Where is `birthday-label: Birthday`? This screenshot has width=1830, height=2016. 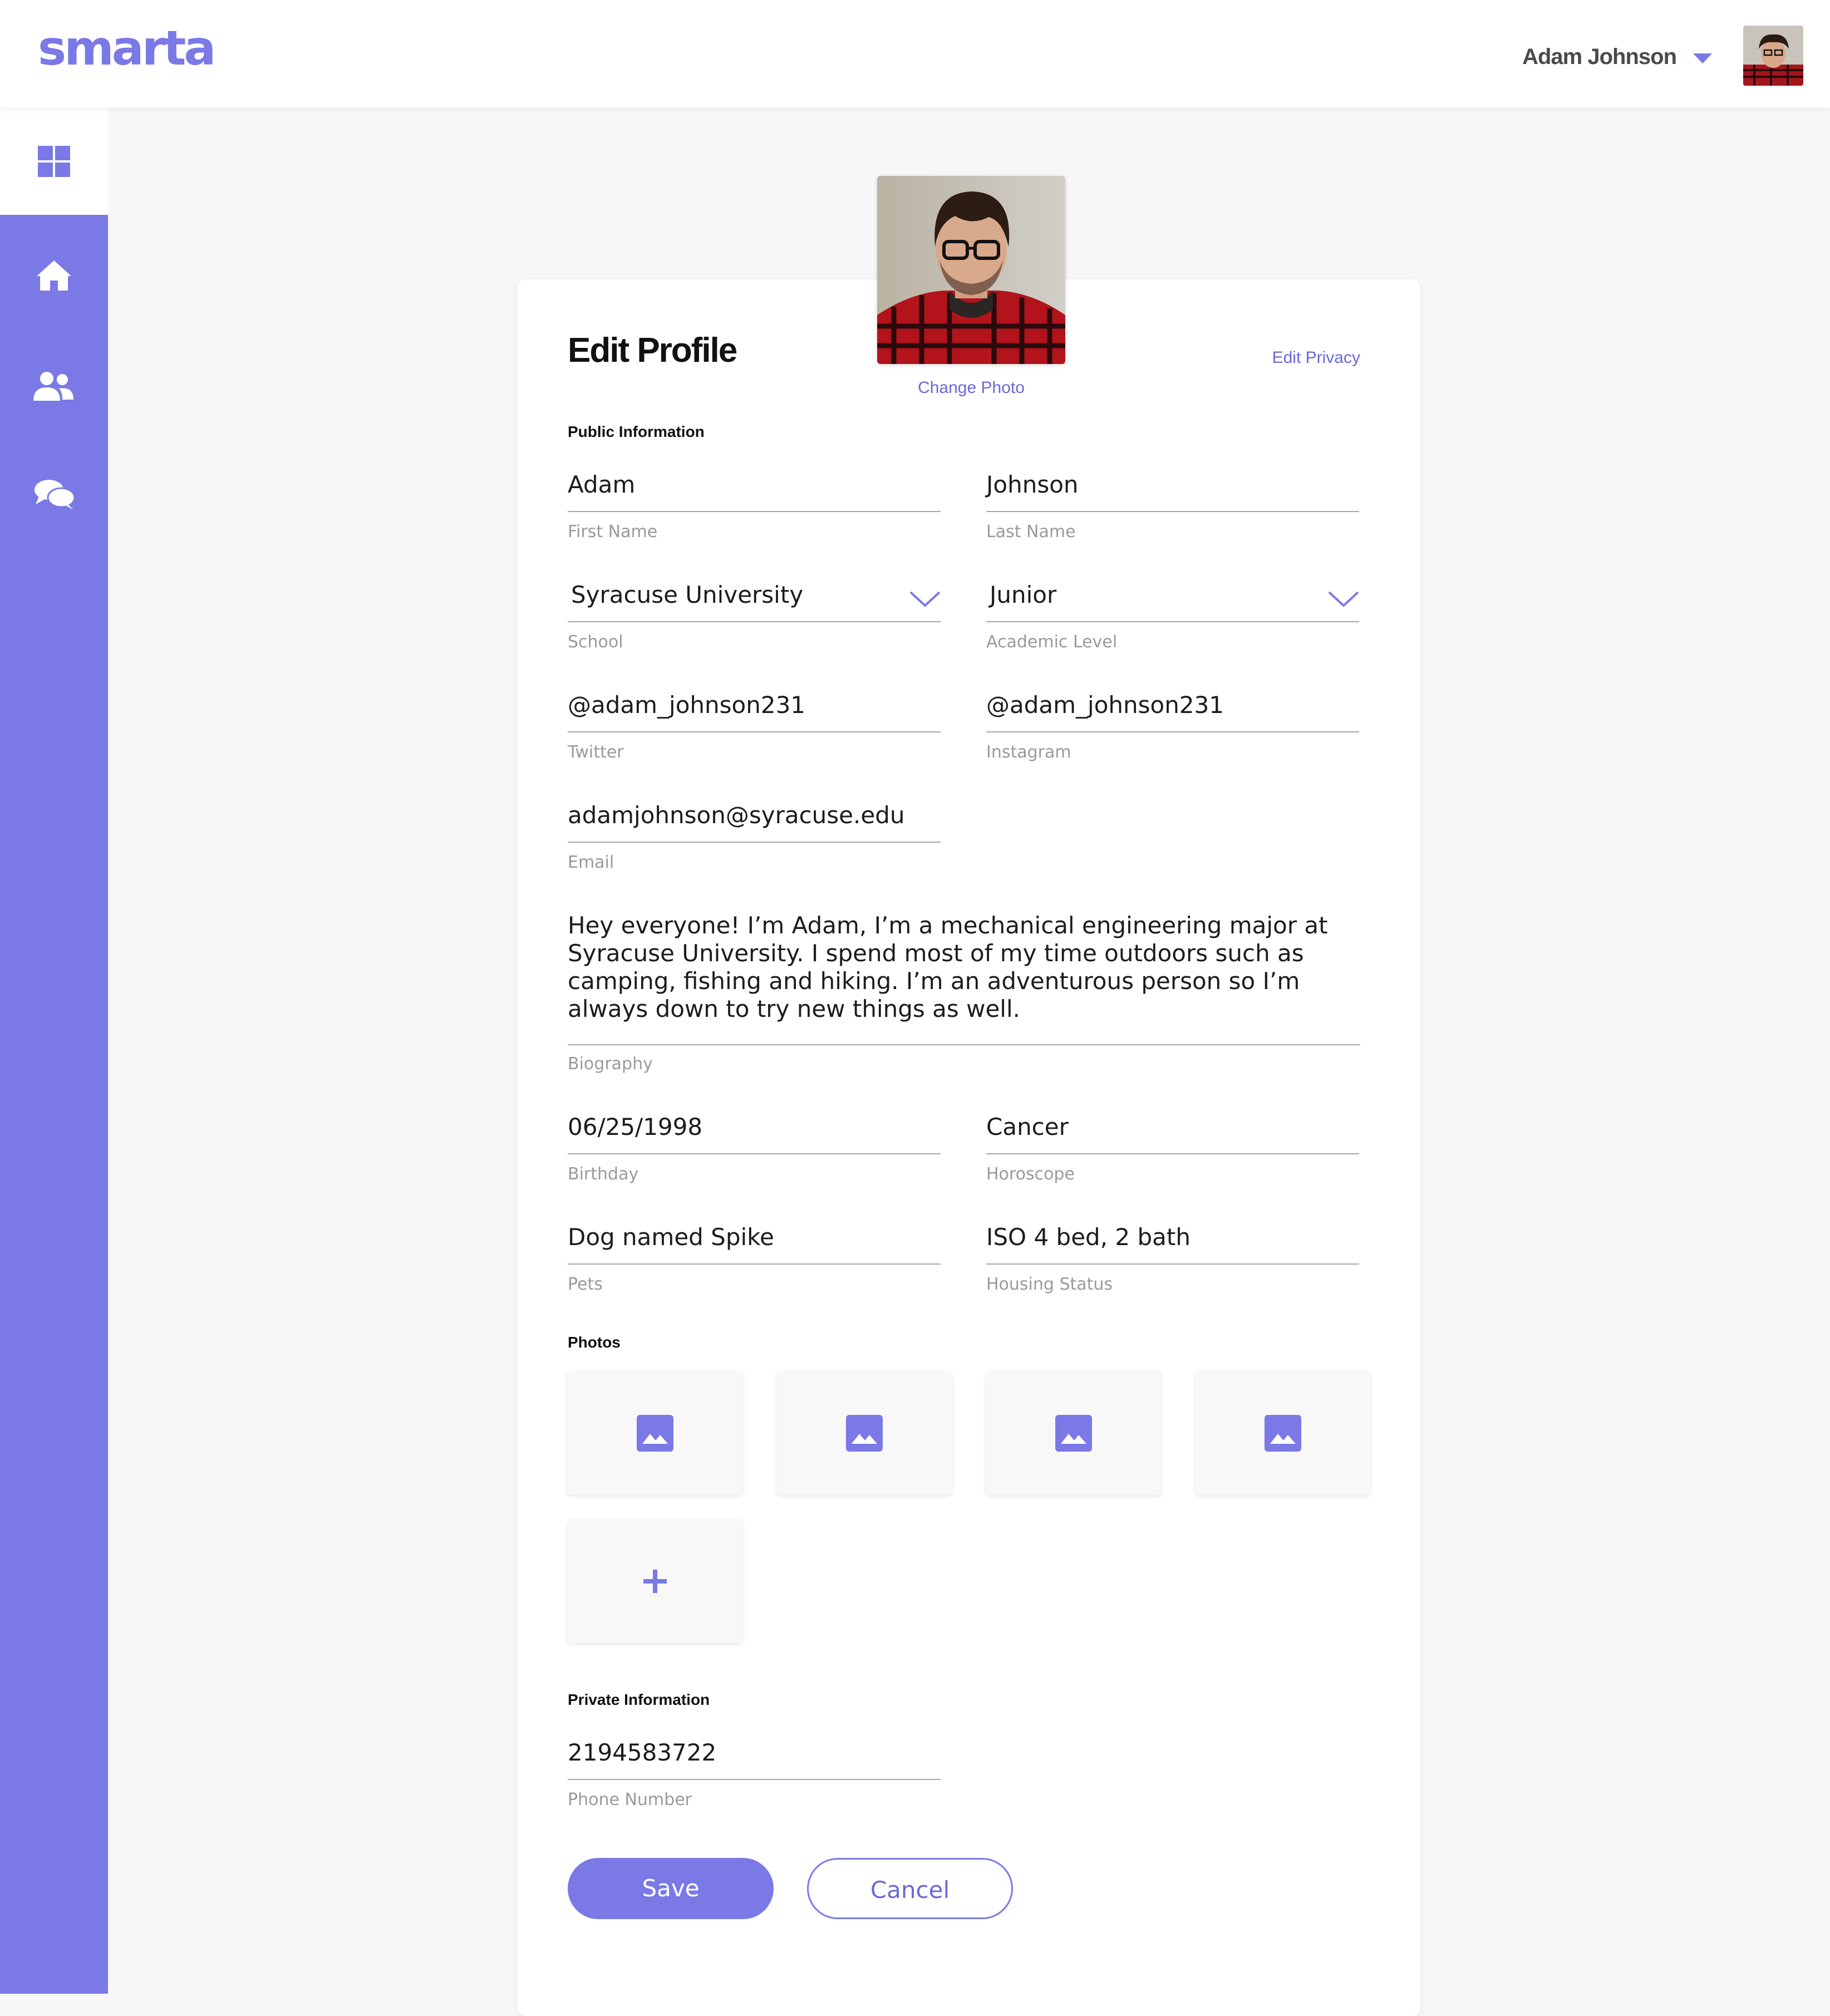 birthday-label: Birthday is located at coordinates (603, 1174).